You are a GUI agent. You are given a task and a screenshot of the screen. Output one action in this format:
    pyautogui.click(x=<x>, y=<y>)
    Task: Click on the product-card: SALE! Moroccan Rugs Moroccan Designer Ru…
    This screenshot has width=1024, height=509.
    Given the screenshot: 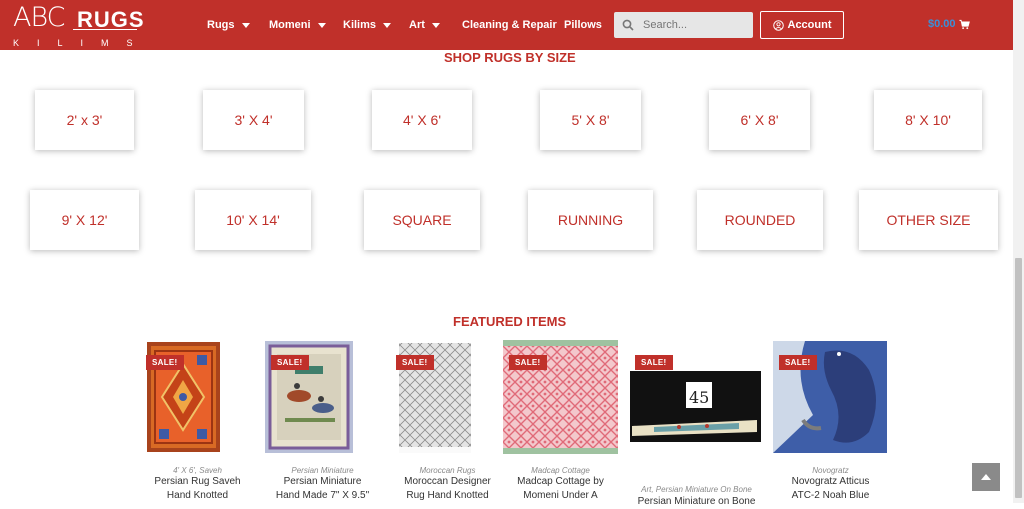 What is the action you would take?
    pyautogui.click(x=447, y=421)
    